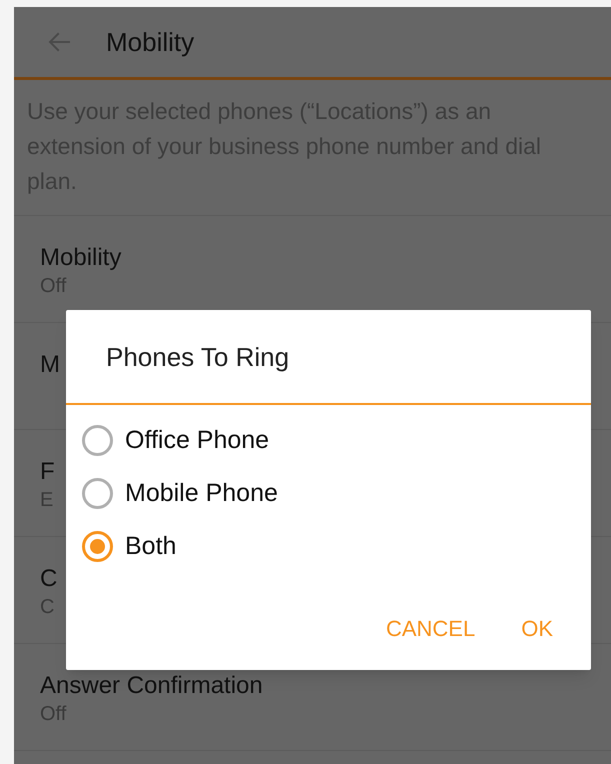 This screenshot has width=611, height=764. I want to click on radio-option: Both, so click(121, 546).